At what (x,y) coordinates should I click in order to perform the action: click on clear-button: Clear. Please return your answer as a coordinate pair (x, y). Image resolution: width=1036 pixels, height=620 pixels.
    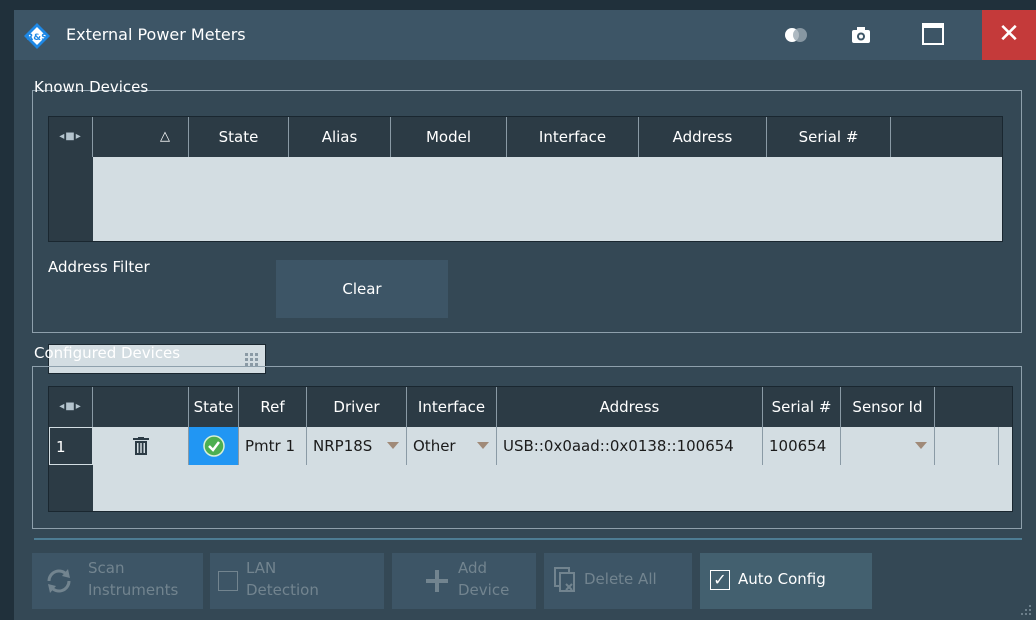
    Looking at the image, I should click on (362, 289).